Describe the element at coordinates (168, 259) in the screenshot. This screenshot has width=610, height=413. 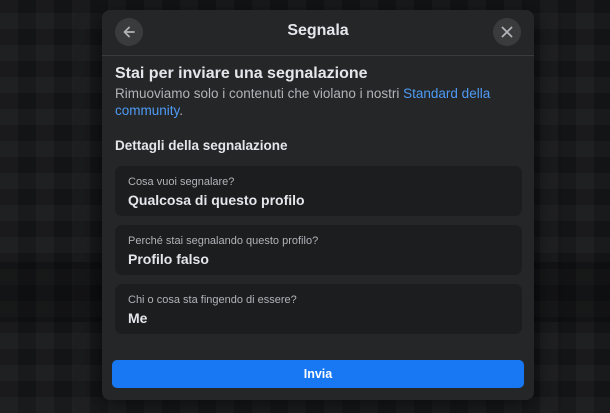
I see `field-value: Profilo falso` at that location.